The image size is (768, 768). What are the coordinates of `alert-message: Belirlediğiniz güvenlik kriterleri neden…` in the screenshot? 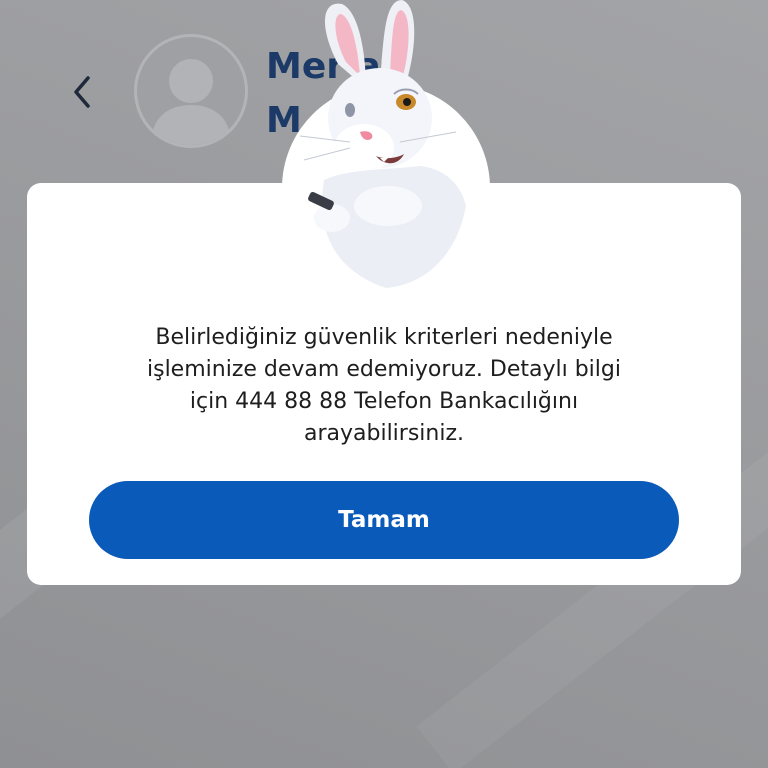 It's located at (384, 385).